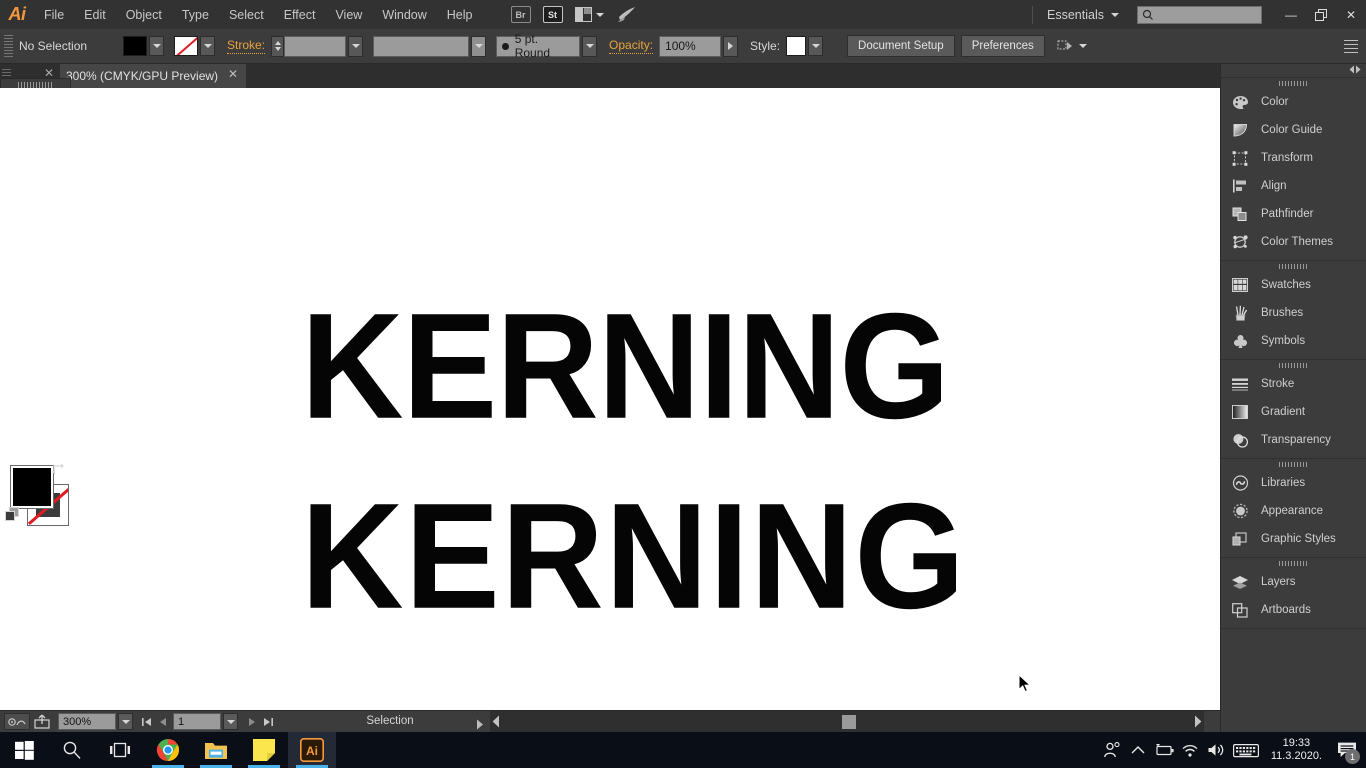 The width and height of the screenshot is (1366, 768). What do you see at coordinates (816, 46) in the screenshot?
I see `graphic-style-dropdown` at bounding box center [816, 46].